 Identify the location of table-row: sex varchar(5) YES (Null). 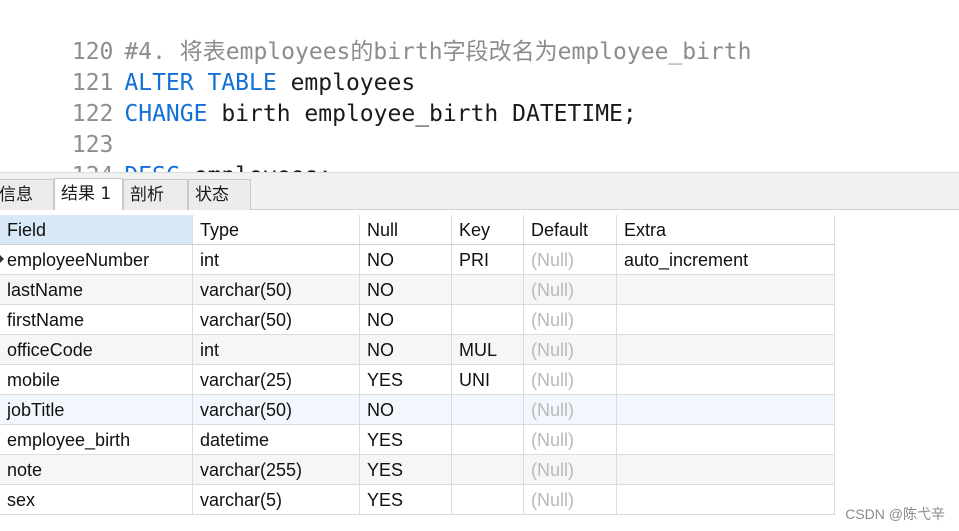
(417, 500).